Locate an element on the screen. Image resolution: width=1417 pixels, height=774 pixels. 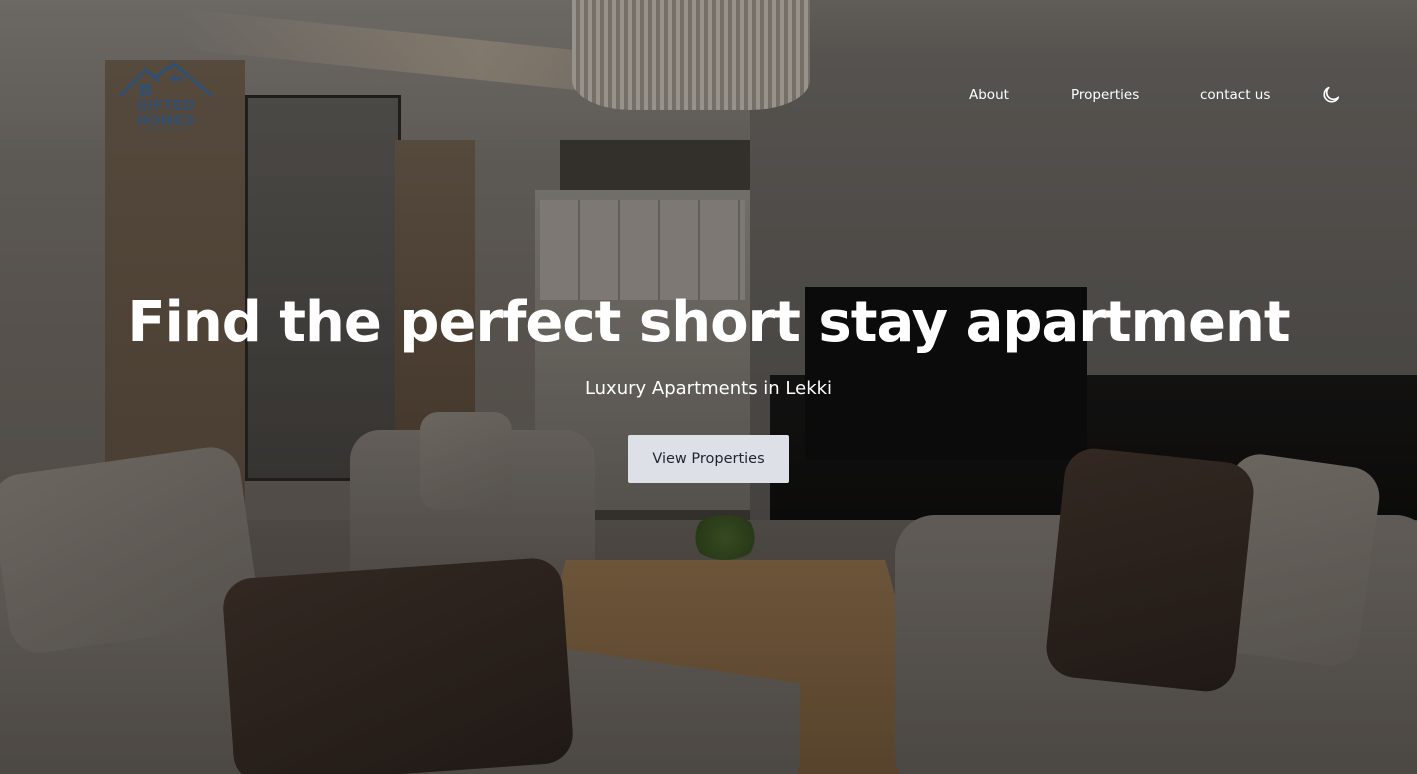
site-logo: GIFTED HOMES & APARTMENTS is located at coordinates (166, 100).